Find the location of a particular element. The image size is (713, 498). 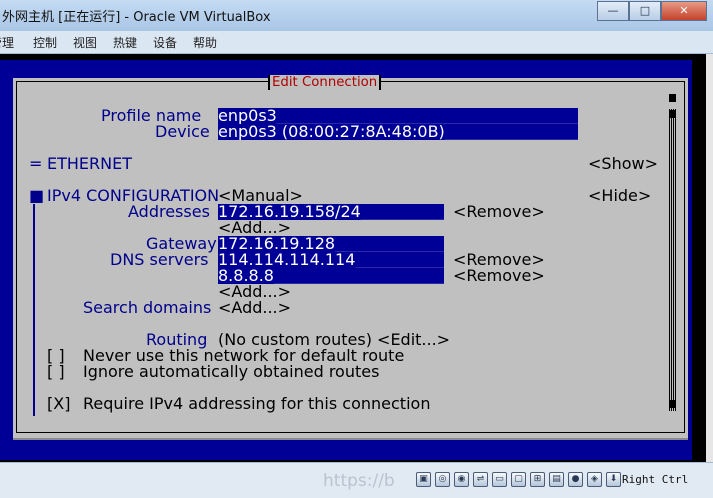

remove-address-button: <Remove> is located at coordinates (499, 212).